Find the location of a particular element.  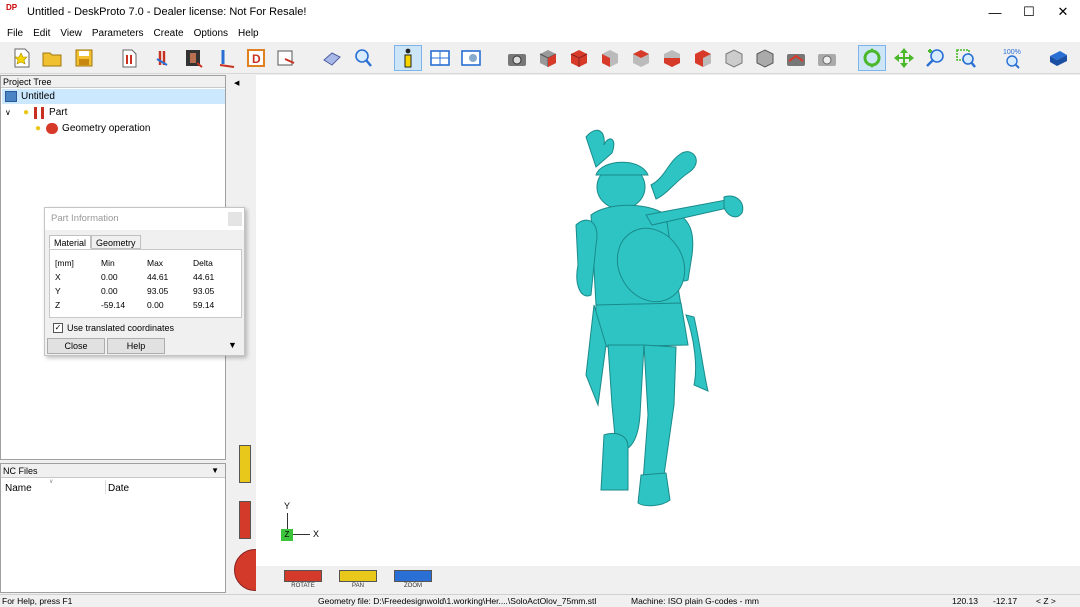

expand-arrow-icon: ▼ is located at coordinates (232, 345).